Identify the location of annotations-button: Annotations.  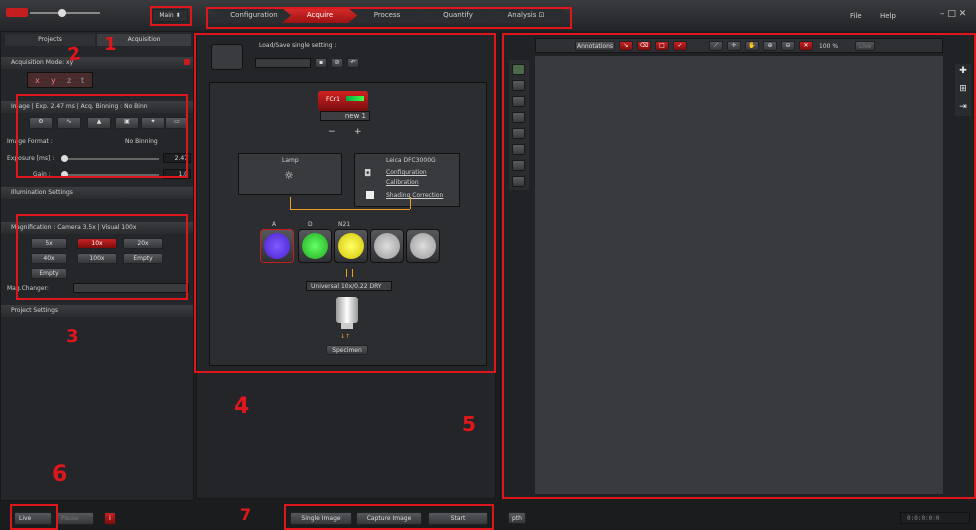
(595, 46).